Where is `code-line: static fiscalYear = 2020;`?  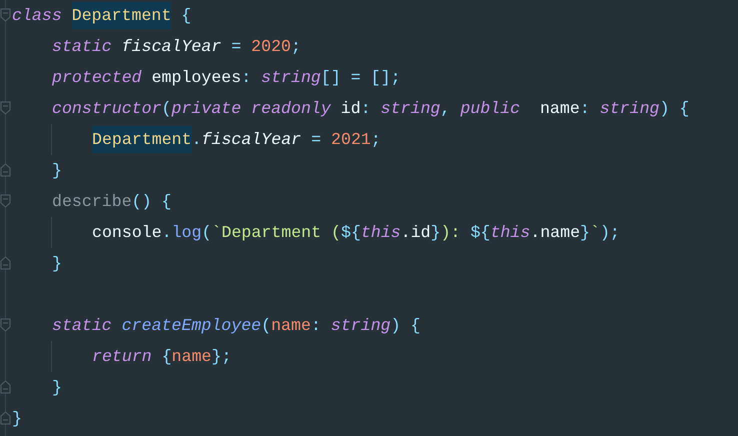 code-line: static fiscalYear = 2020; is located at coordinates (176, 47).